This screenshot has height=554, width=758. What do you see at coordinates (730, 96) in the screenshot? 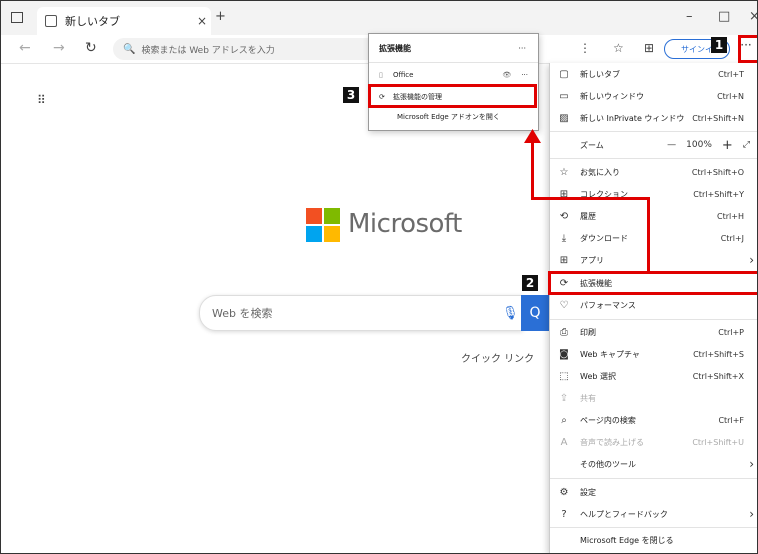
I see `menu-shortcut: Ctrl+N` at bounding box center [730, 96].